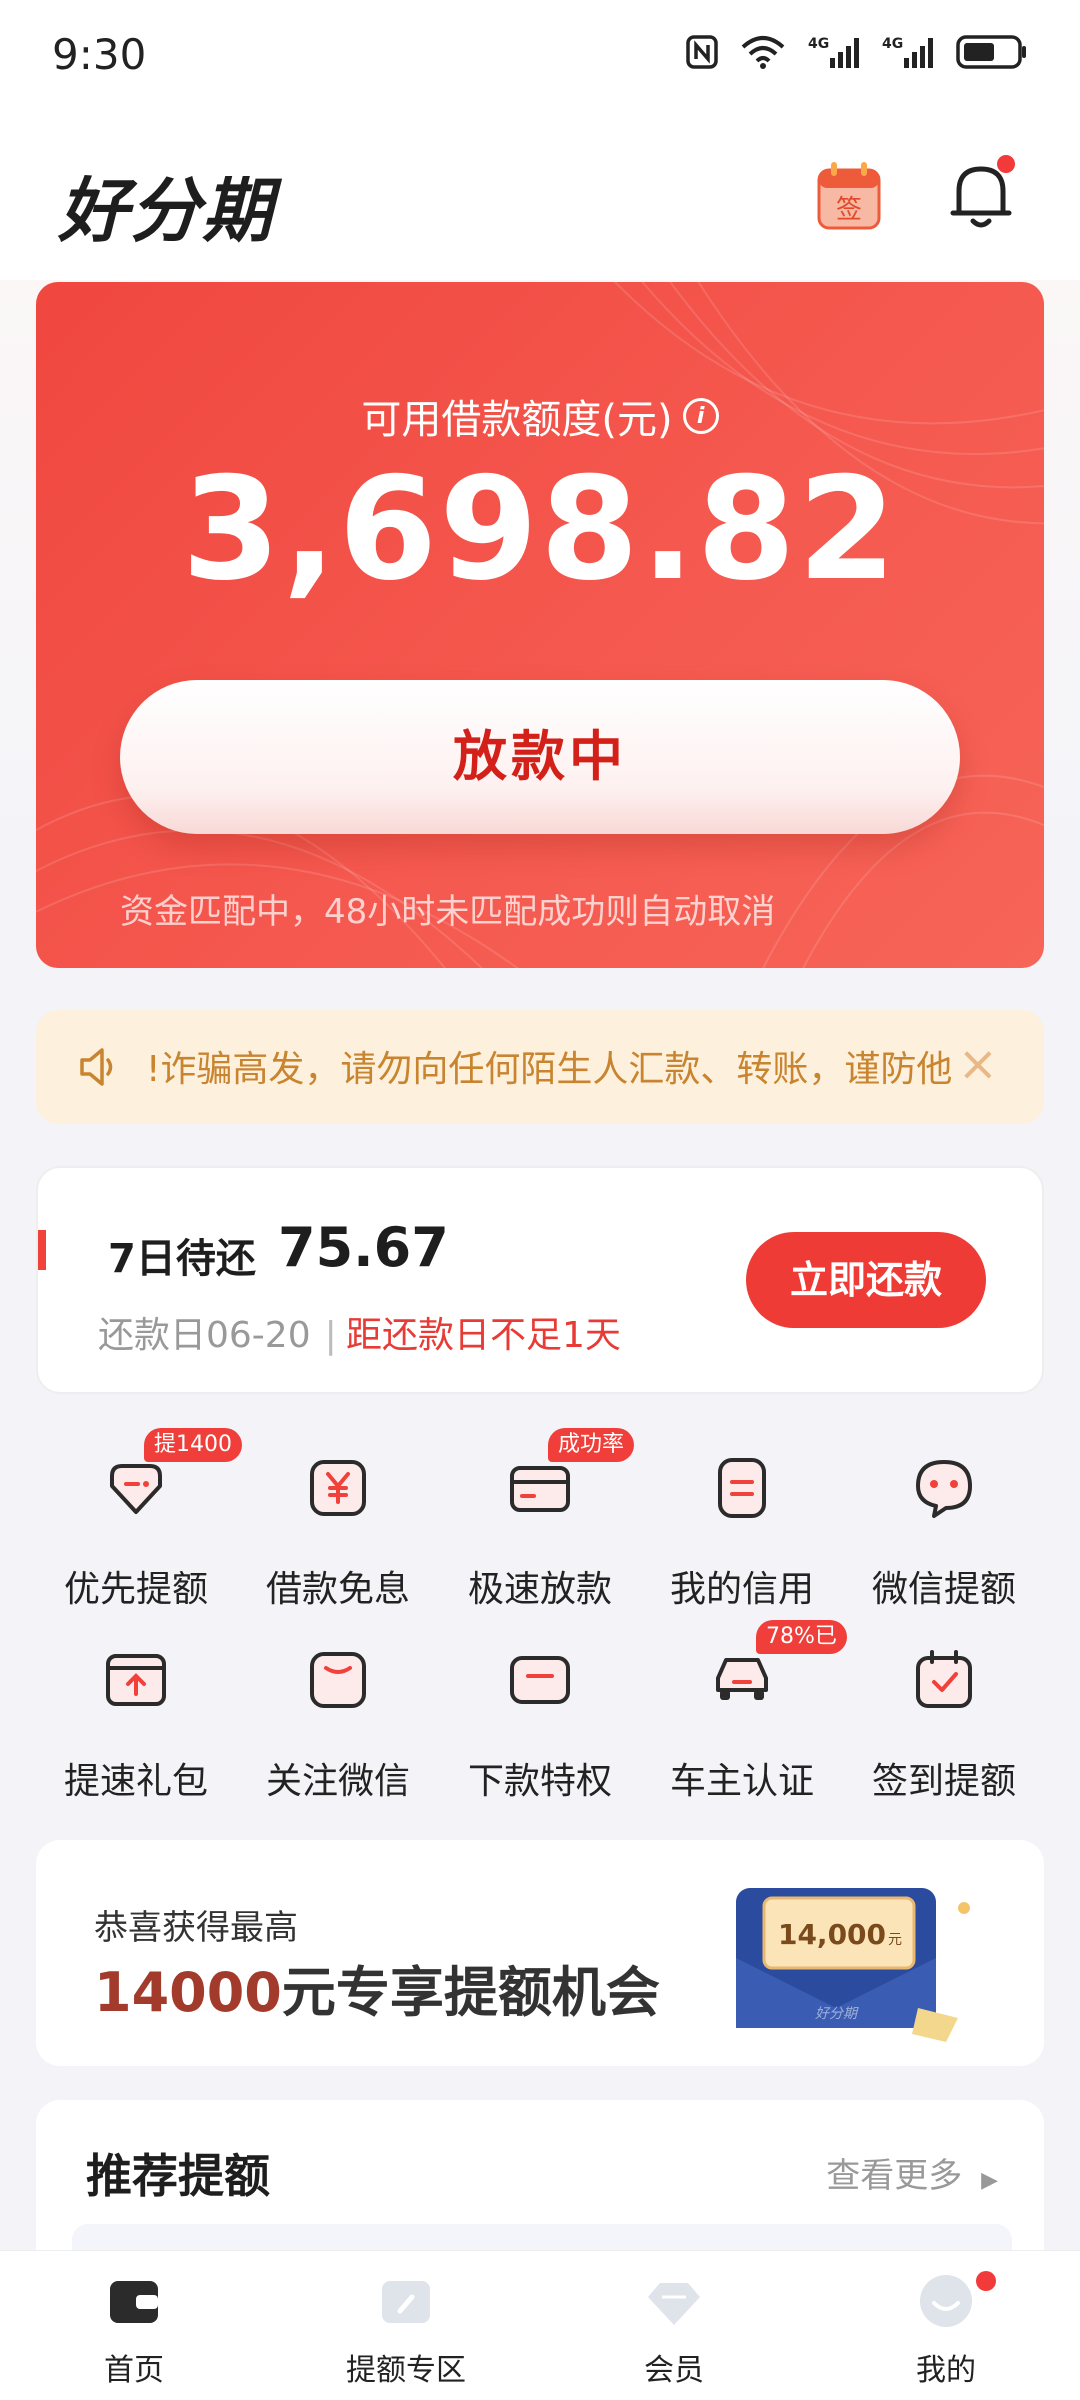  What do you see at coordinates (763, 52) in the screenshot?
I see `wifi-icon` at bounding box center [763, 52].